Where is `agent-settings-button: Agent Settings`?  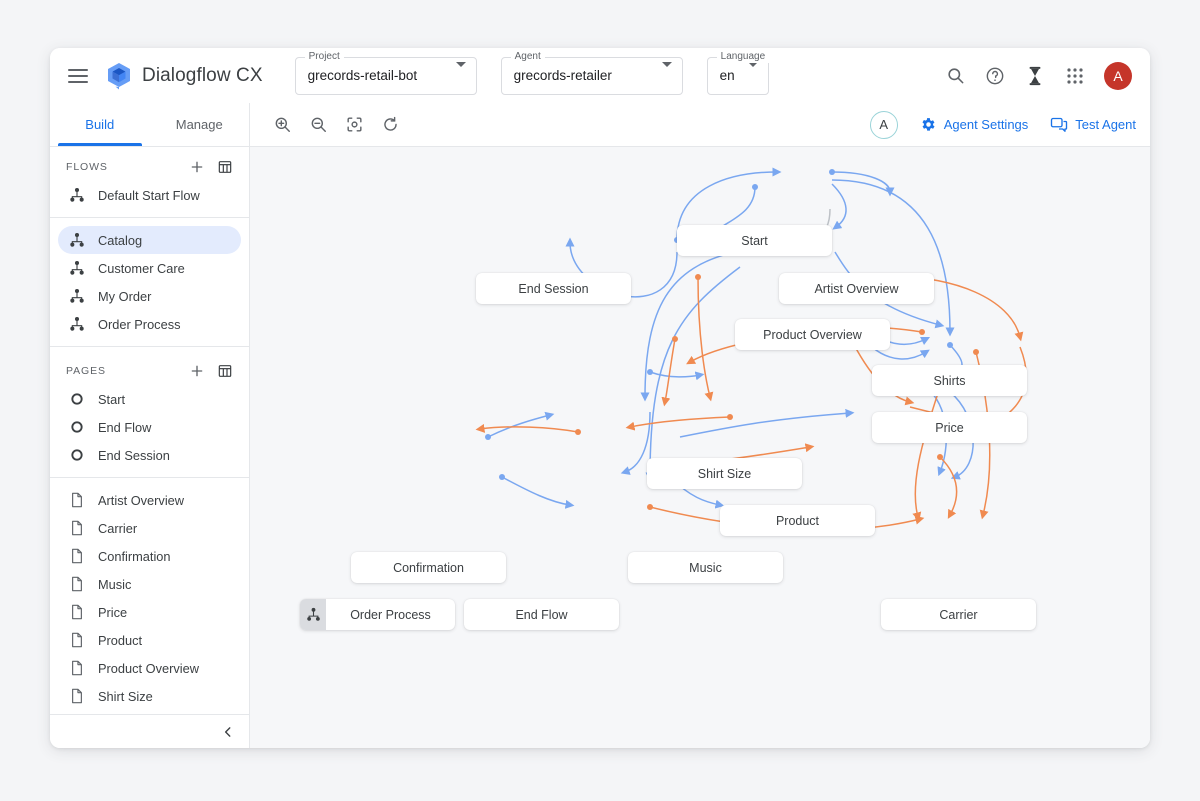
agent-settings-button: Agent Settings is located at coordinates (974, 124).